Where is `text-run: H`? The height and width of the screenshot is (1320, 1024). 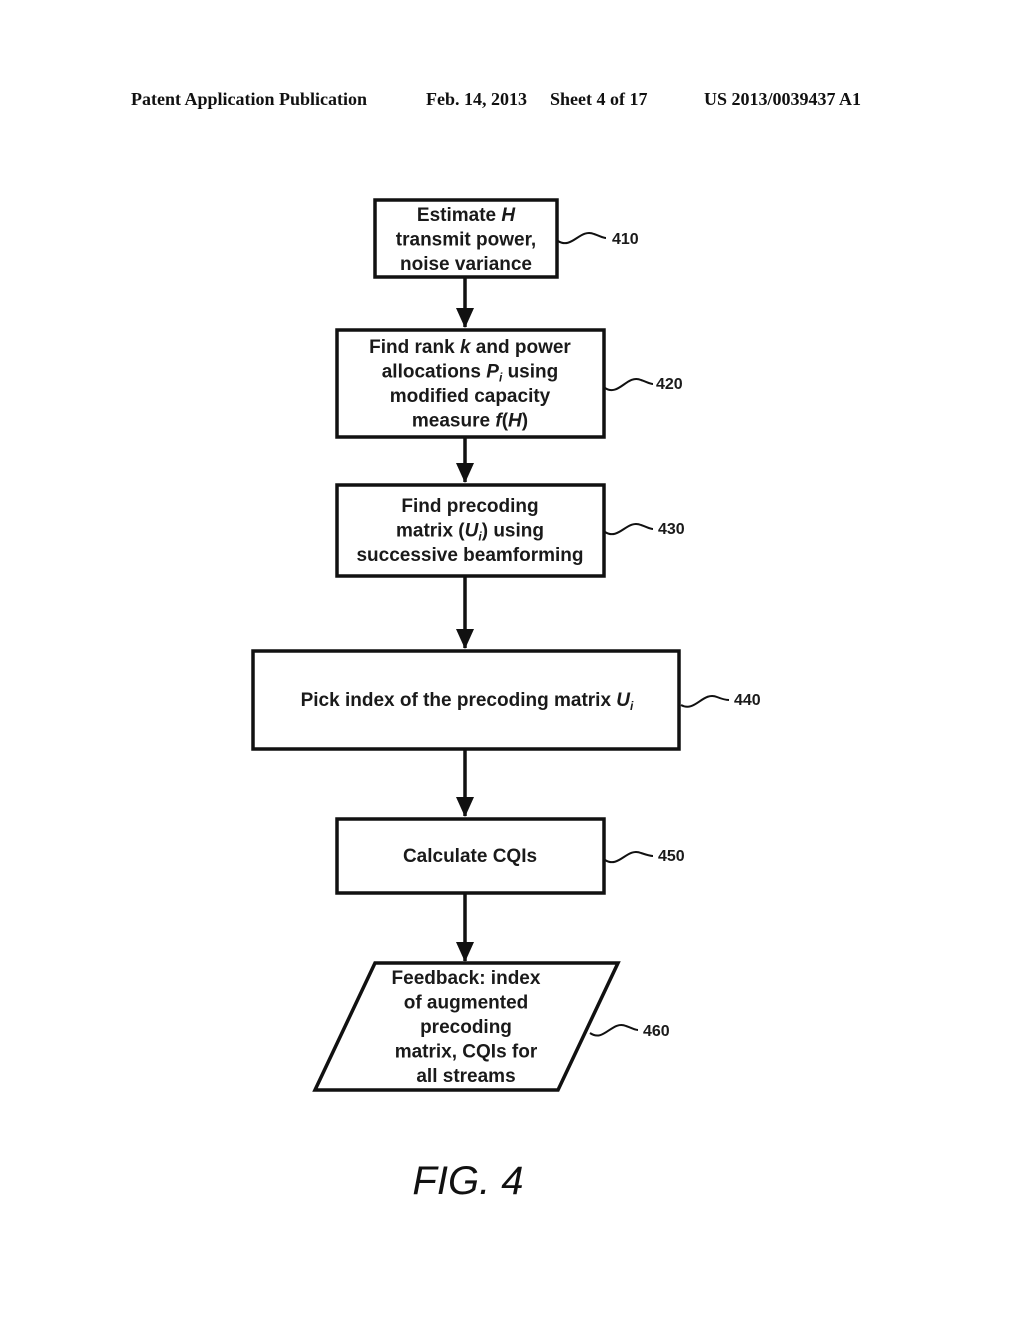 text-run: H is located at coordinates (508, 215).